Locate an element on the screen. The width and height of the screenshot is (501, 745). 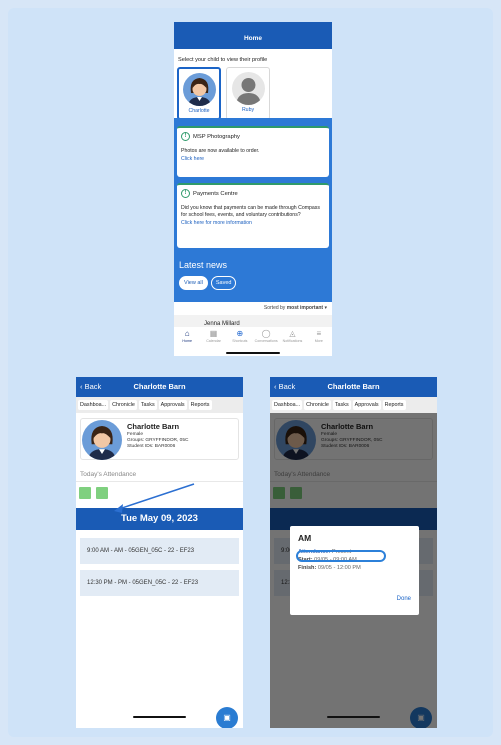
child-name-charlotte: Charlotte is located at coordinates (199, 111).